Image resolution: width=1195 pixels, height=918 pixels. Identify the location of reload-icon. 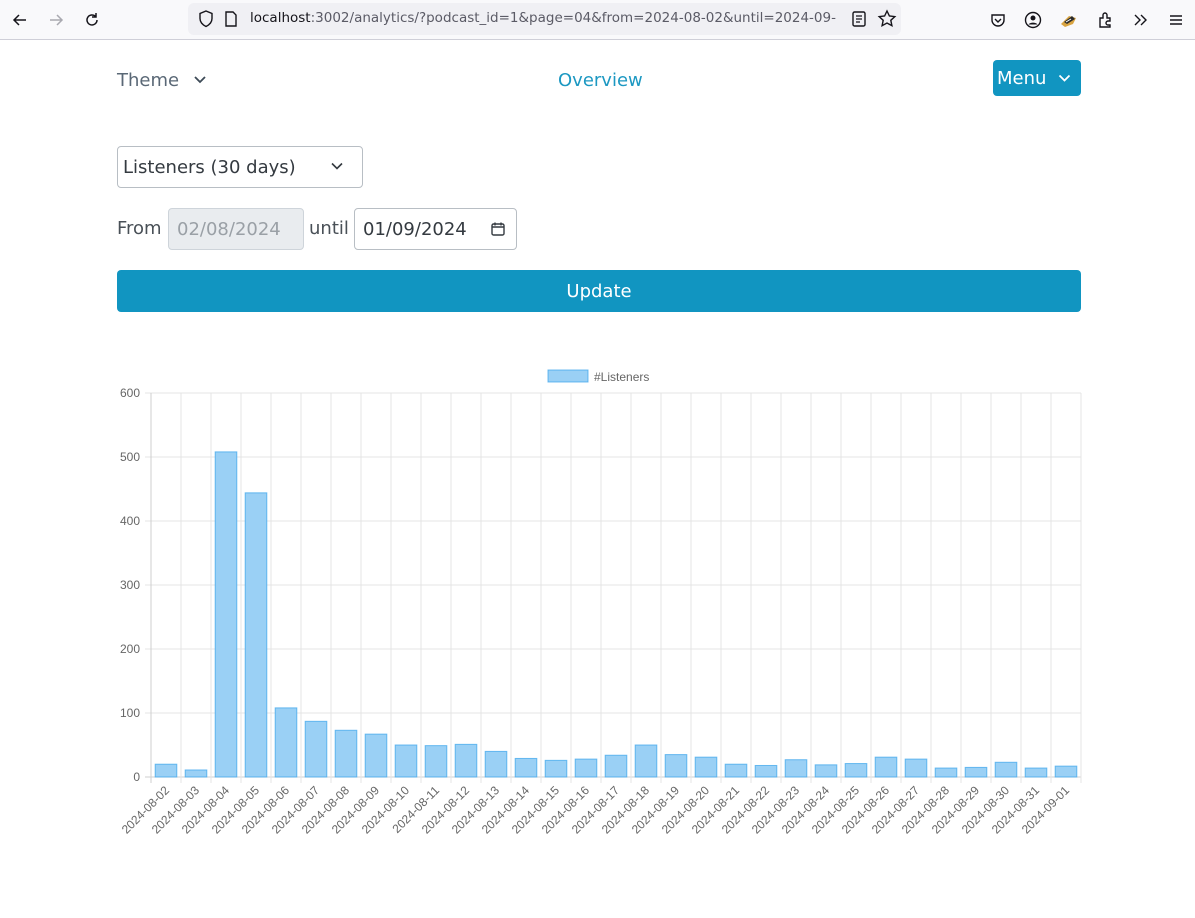
(92, 19).